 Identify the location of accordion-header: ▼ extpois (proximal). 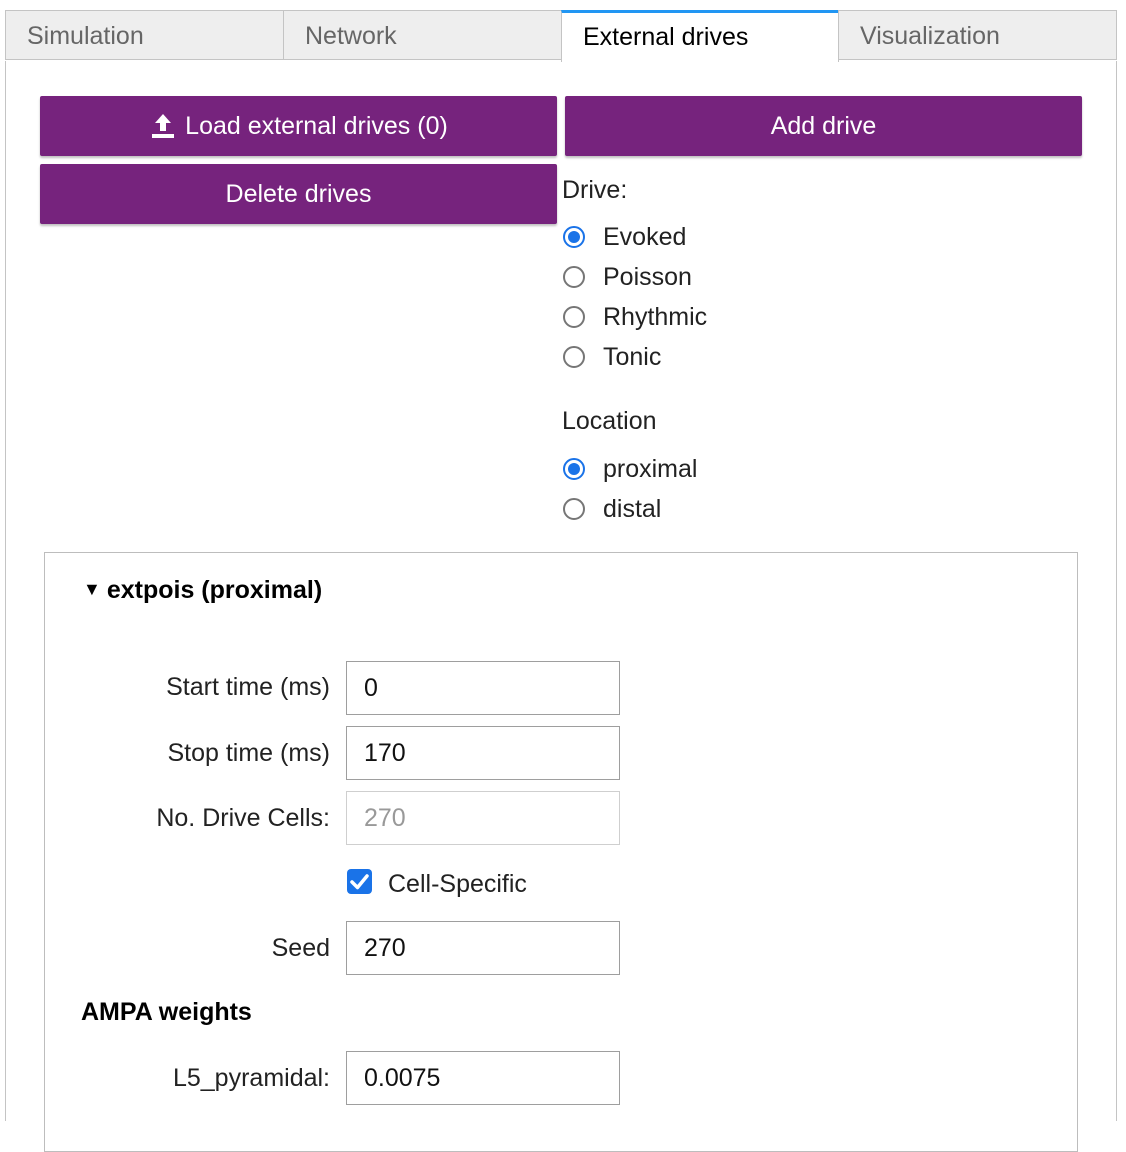
(202, 590).